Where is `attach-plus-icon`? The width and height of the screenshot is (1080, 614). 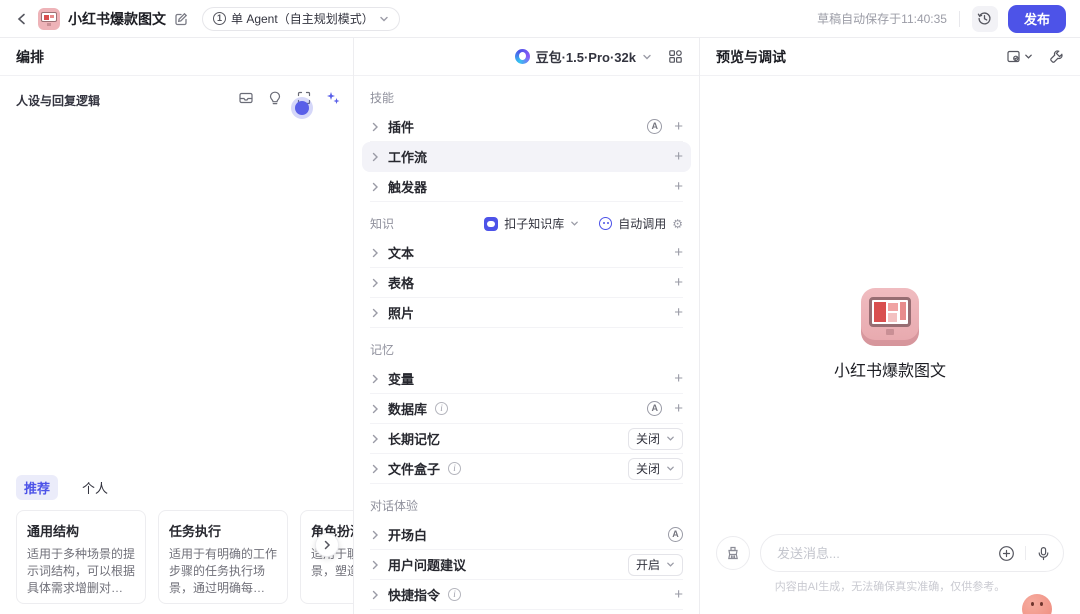
attach-plus-icon is located at coordinates (1006, 553).